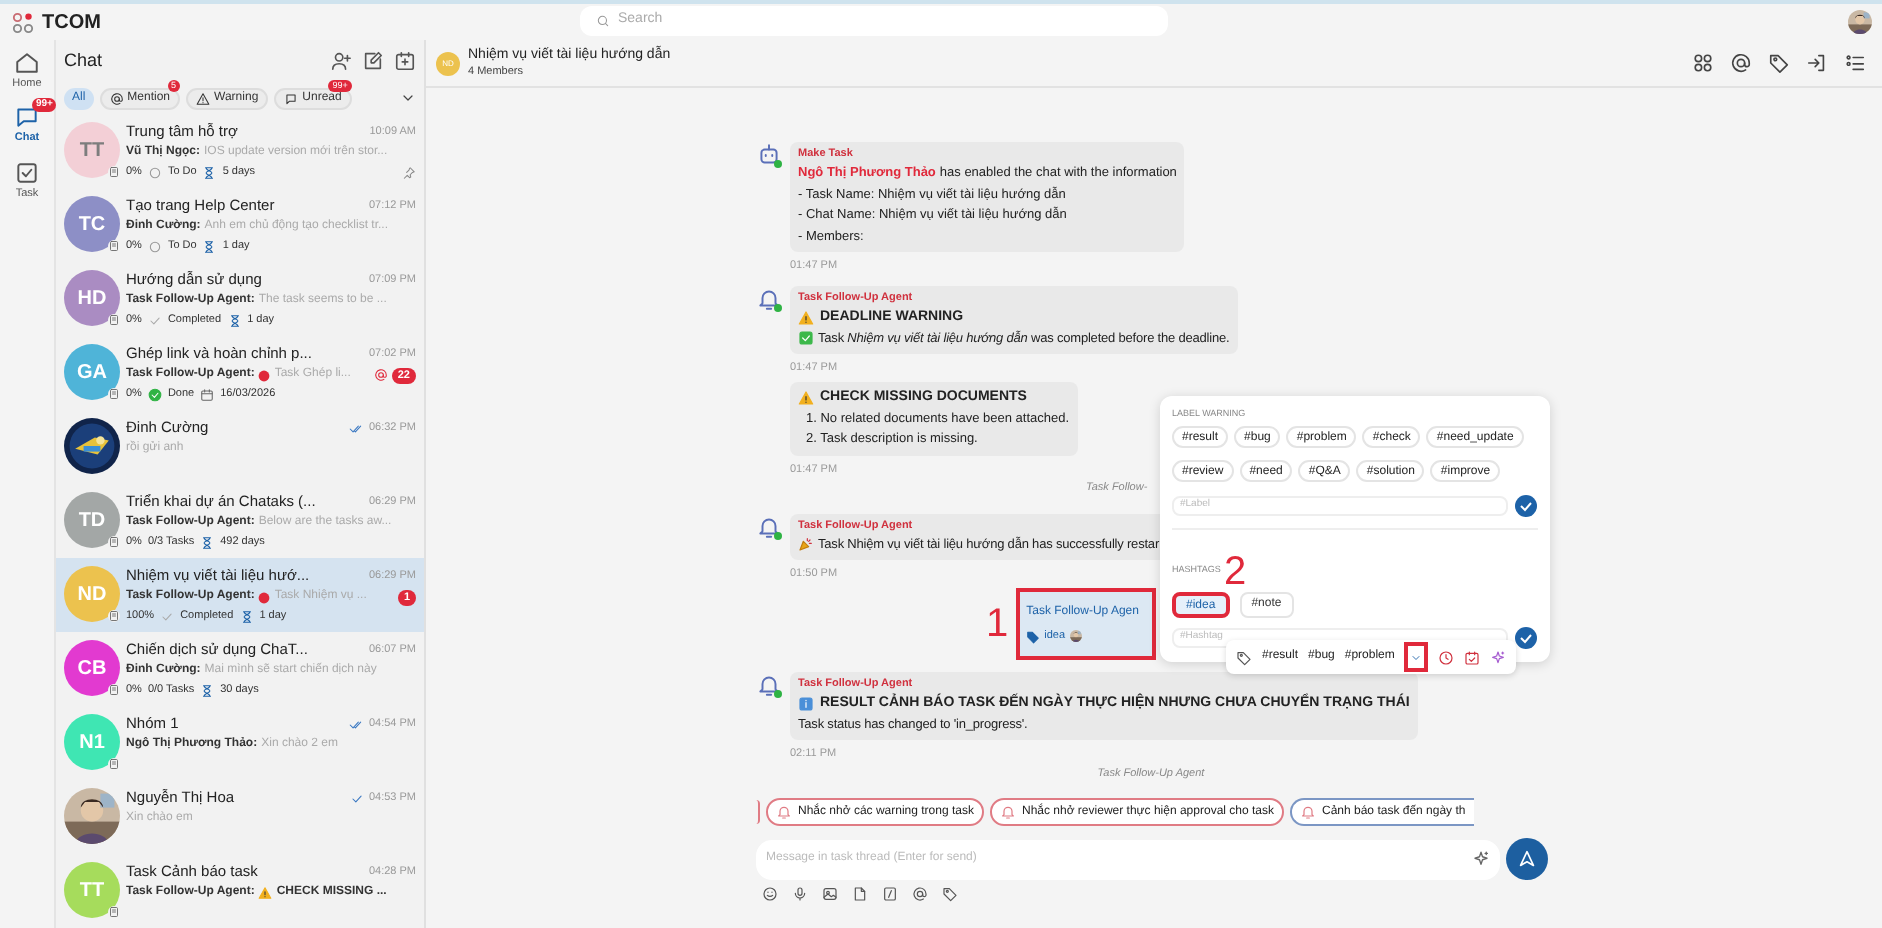  What do you see at coordinates (1235, 572) in the screenshot?
I see `annotation-number: 2` at bounding box center [1235, 572].